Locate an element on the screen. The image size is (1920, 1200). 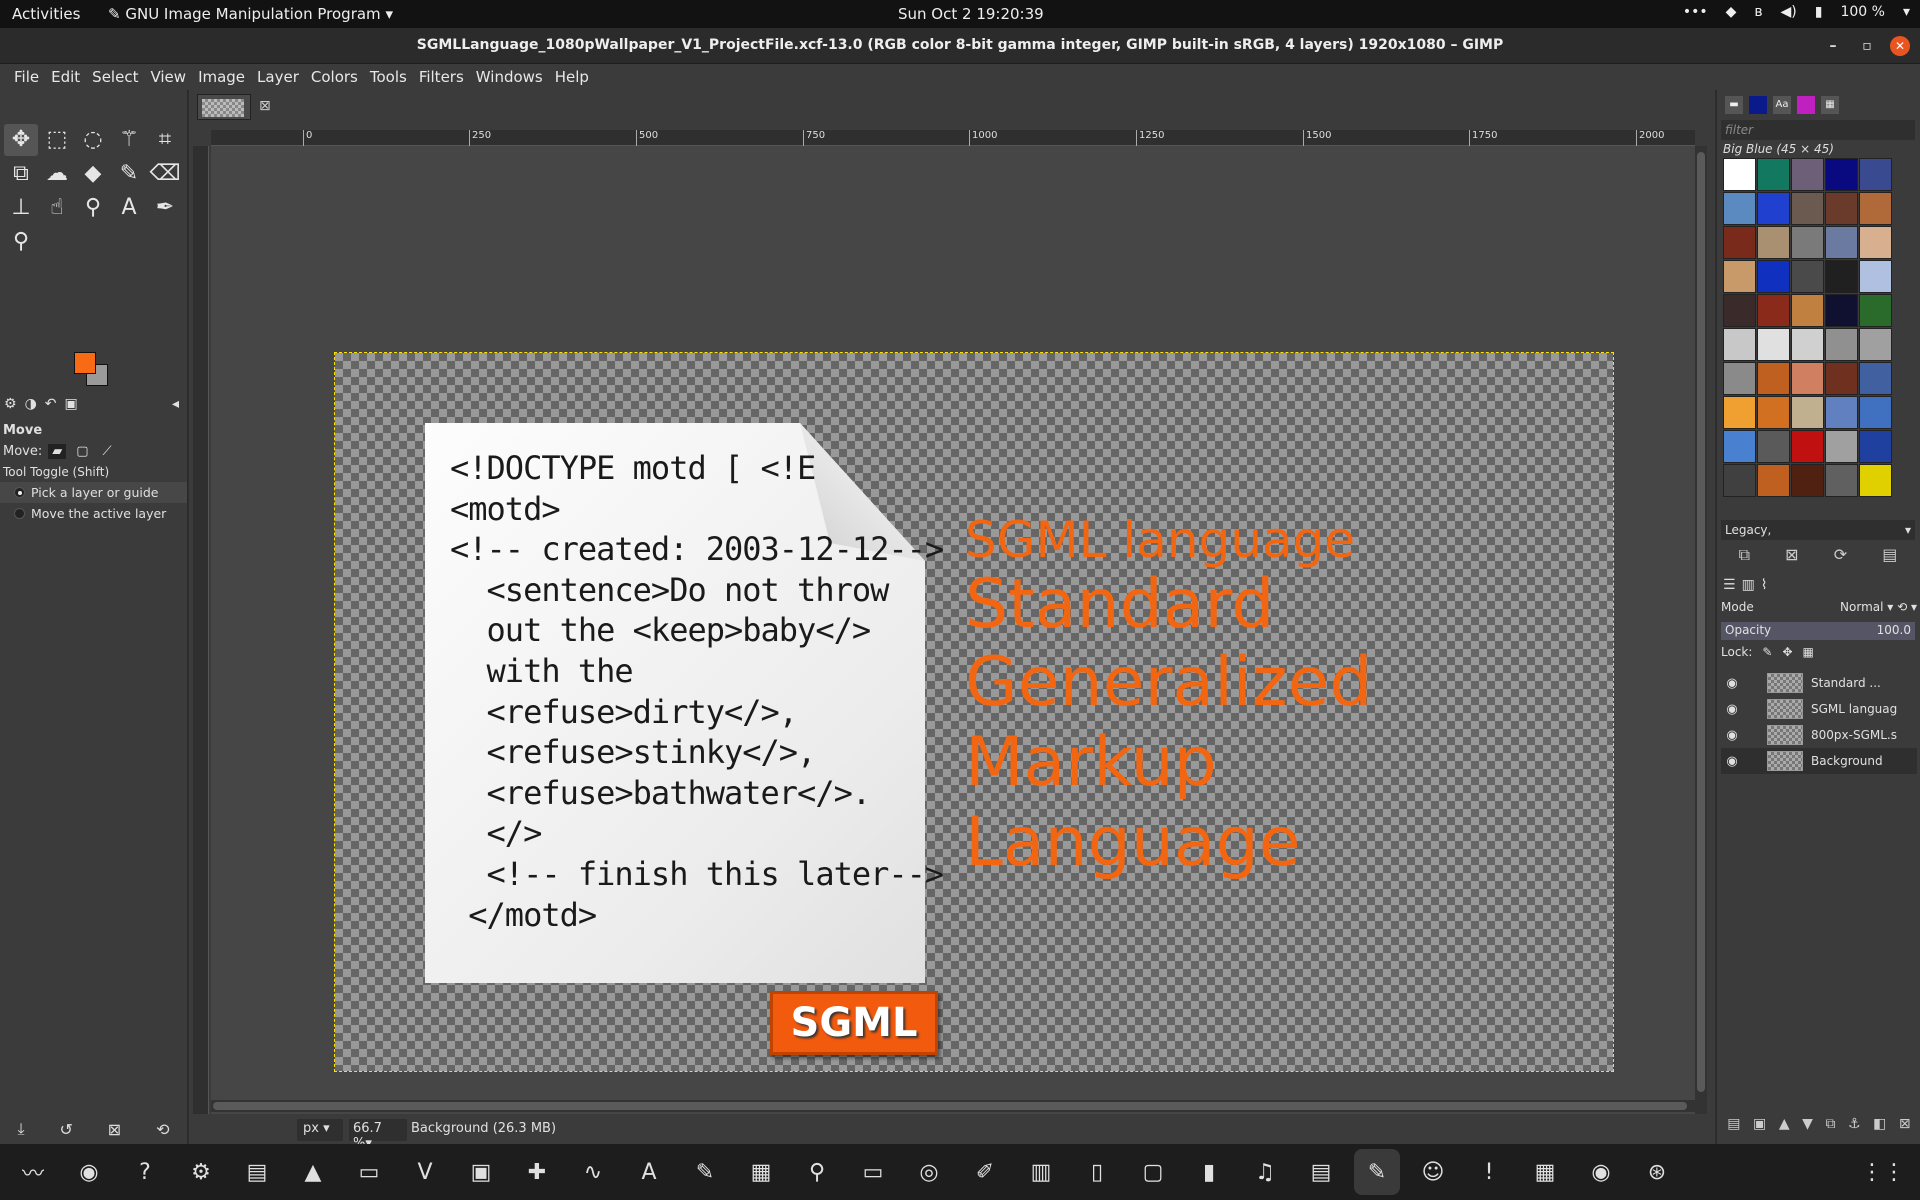
opacity-slider: Opacity 100.0 is located at coordinates (1818, 631).